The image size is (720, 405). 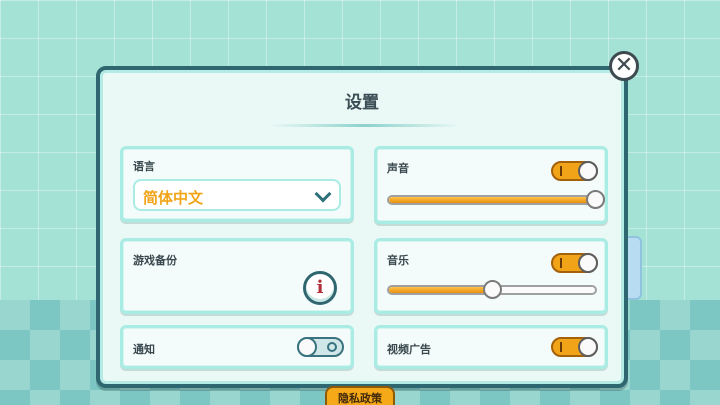 What do you see at coordinates (237, 276) in the screenshot?
I see `backup-card: 游戏备份 i` at bounding box center [237, 276].